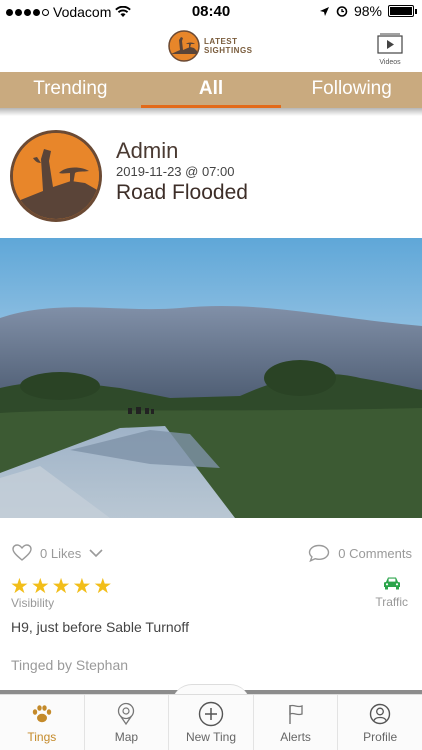 The height and width of the screenshot is (750, 422). I want to click on status-right: 98%, so click(368, 11).